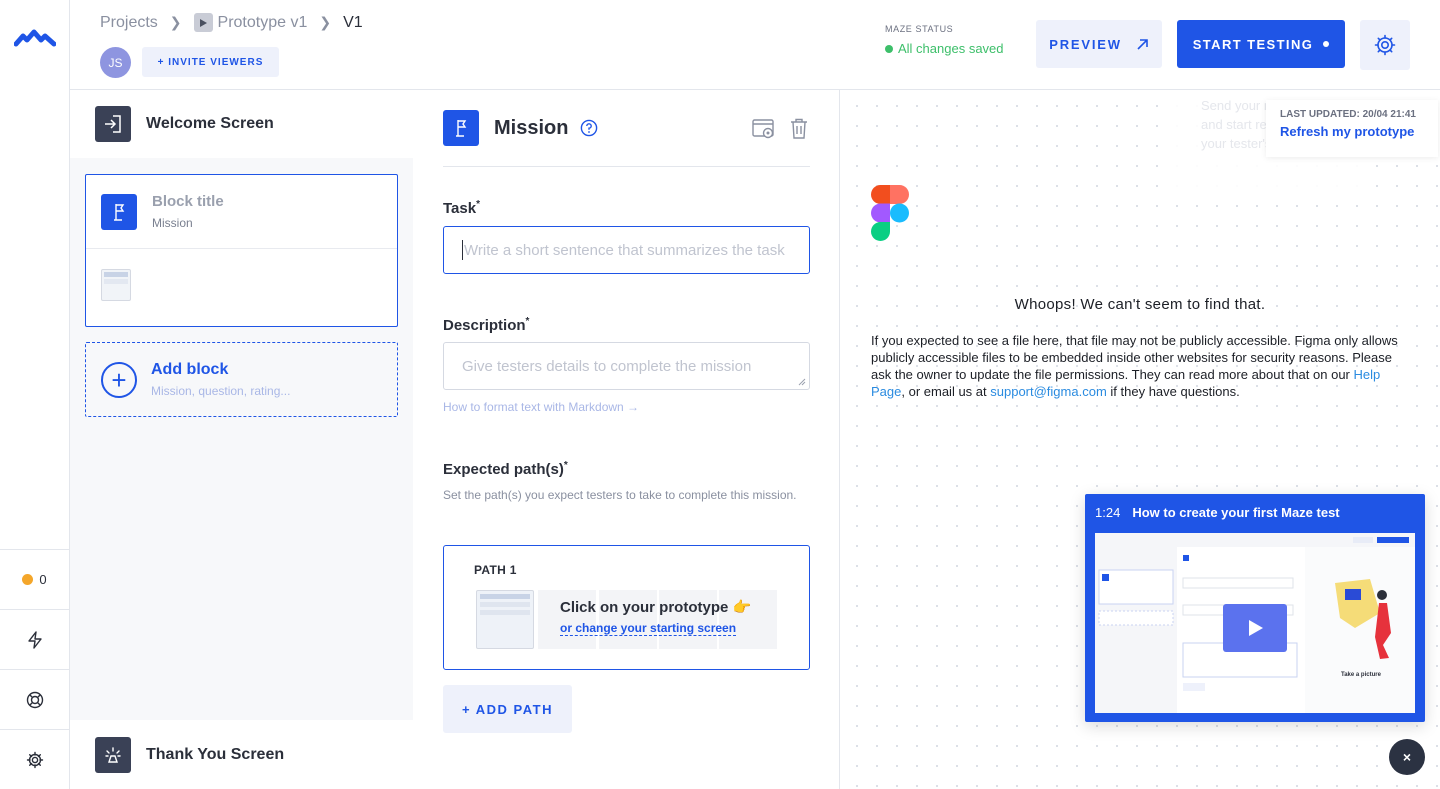 This screenshot has width=1440, height=789. I want to click on screen-thumbnail, so click(116, 285).